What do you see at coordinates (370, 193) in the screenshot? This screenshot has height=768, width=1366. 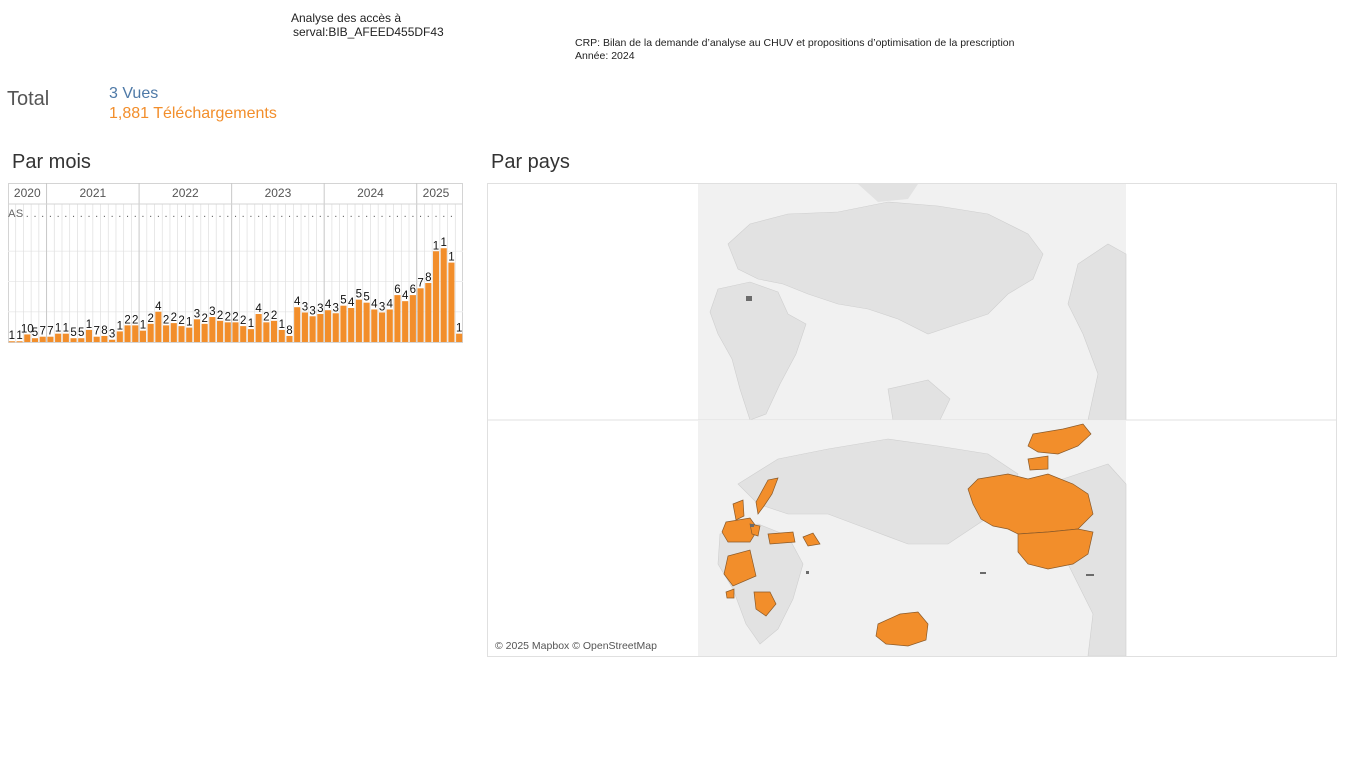 I see `year-label: 2024` at bounding box center [370, 193].